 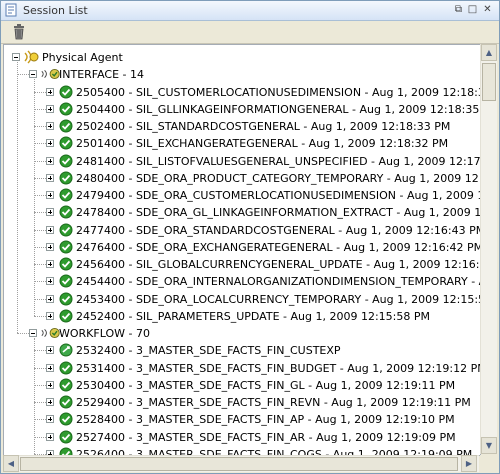 What do you see at coordinates (19, 32) in the screenshot?
I see `trash-icon` at bounding box center [19, 32].